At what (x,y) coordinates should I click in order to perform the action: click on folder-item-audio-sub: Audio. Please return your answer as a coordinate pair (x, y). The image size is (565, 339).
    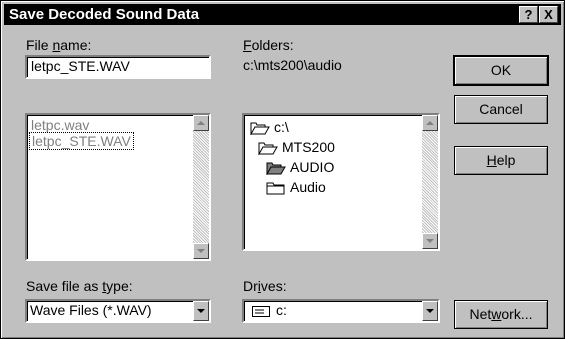
    Looking at the image, I should click on (296, 187).